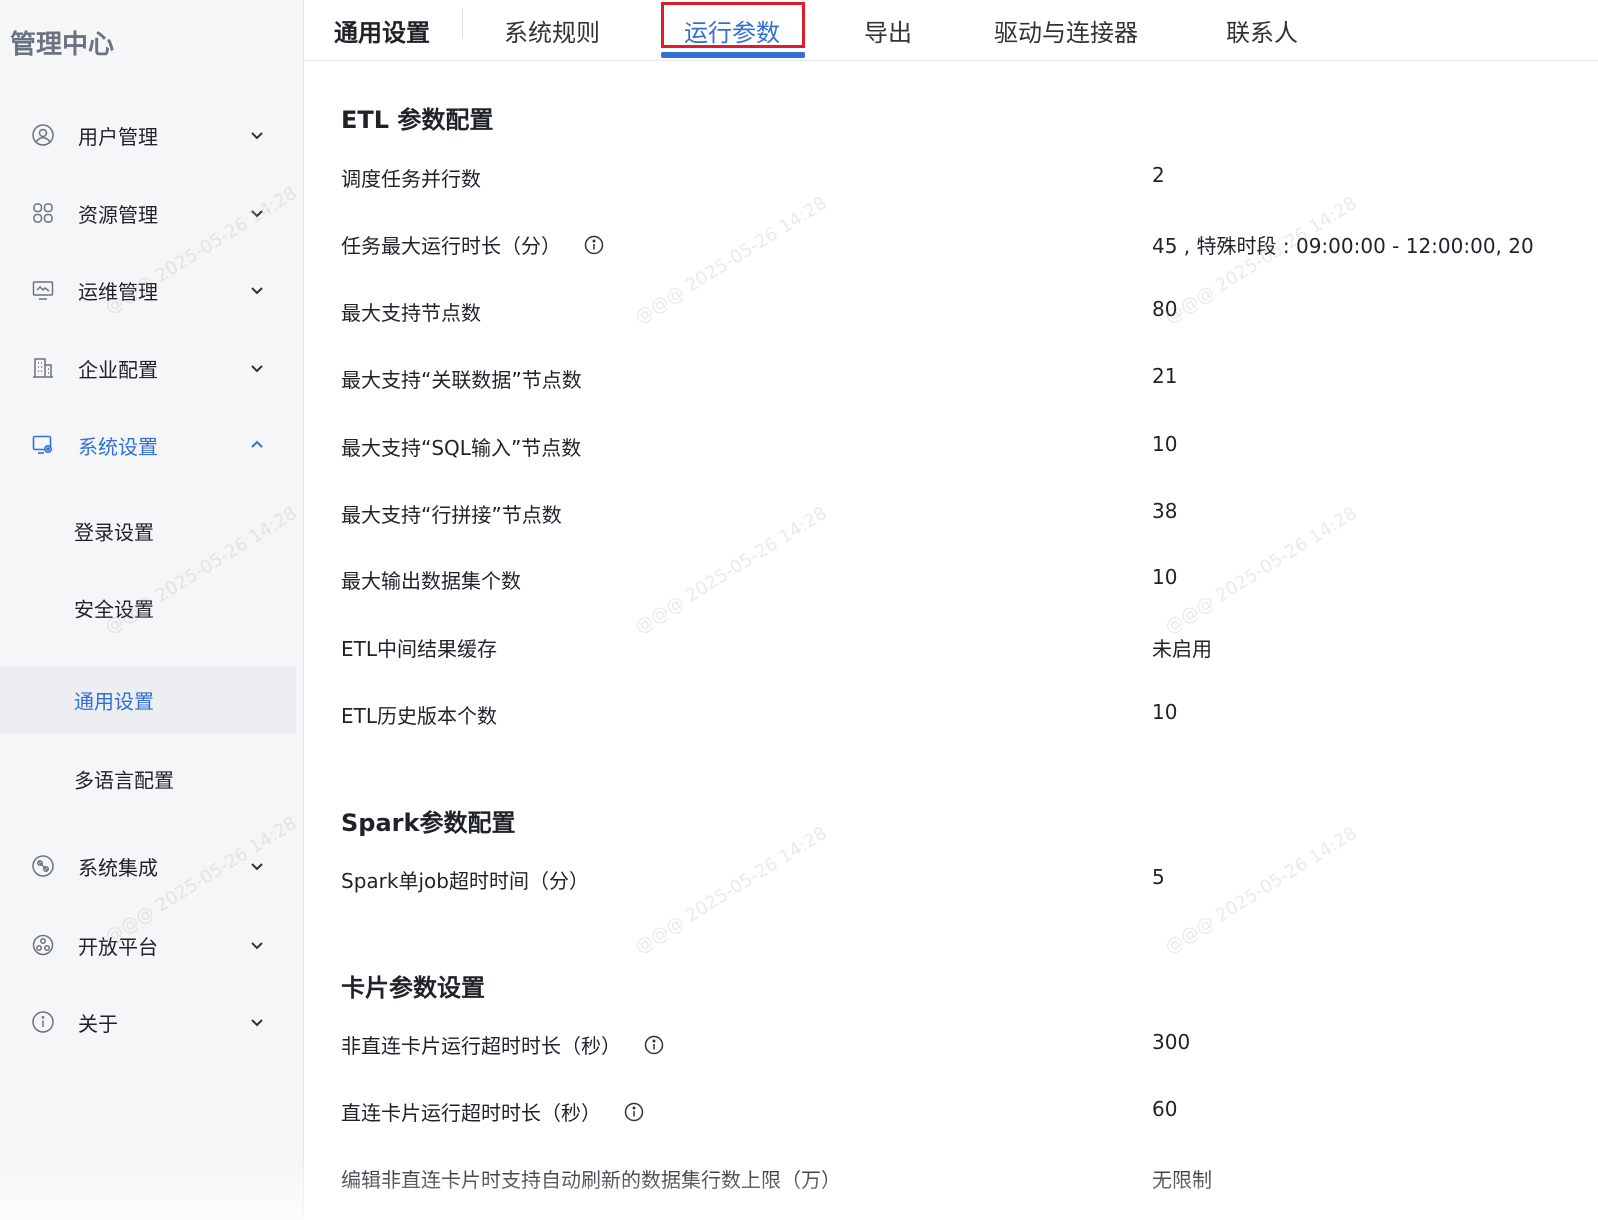 The width and height of the screenshot is (1598, 1220). I want to click on sidebar-item-label: 开放平台, so click(118, 946).